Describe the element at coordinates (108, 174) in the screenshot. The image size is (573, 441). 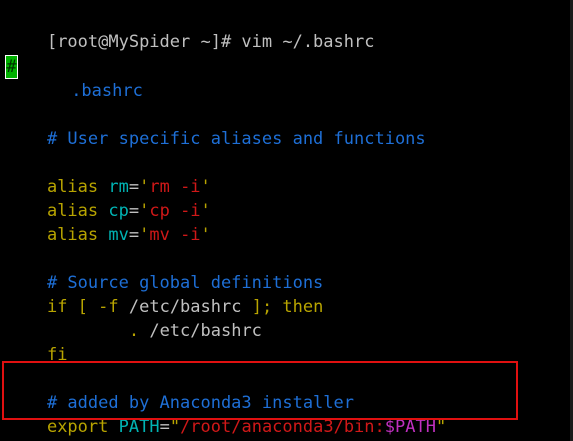
I see `alias-line-rm: alias rm='rm -i'` at that location.